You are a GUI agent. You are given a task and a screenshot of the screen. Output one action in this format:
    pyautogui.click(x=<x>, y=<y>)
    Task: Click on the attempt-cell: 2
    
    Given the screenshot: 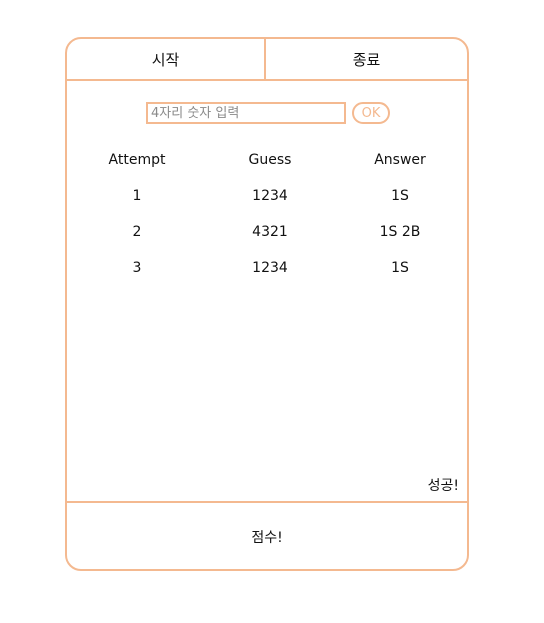 What is the action you would take?
    pyautogui.click(x=137, y=232)
    